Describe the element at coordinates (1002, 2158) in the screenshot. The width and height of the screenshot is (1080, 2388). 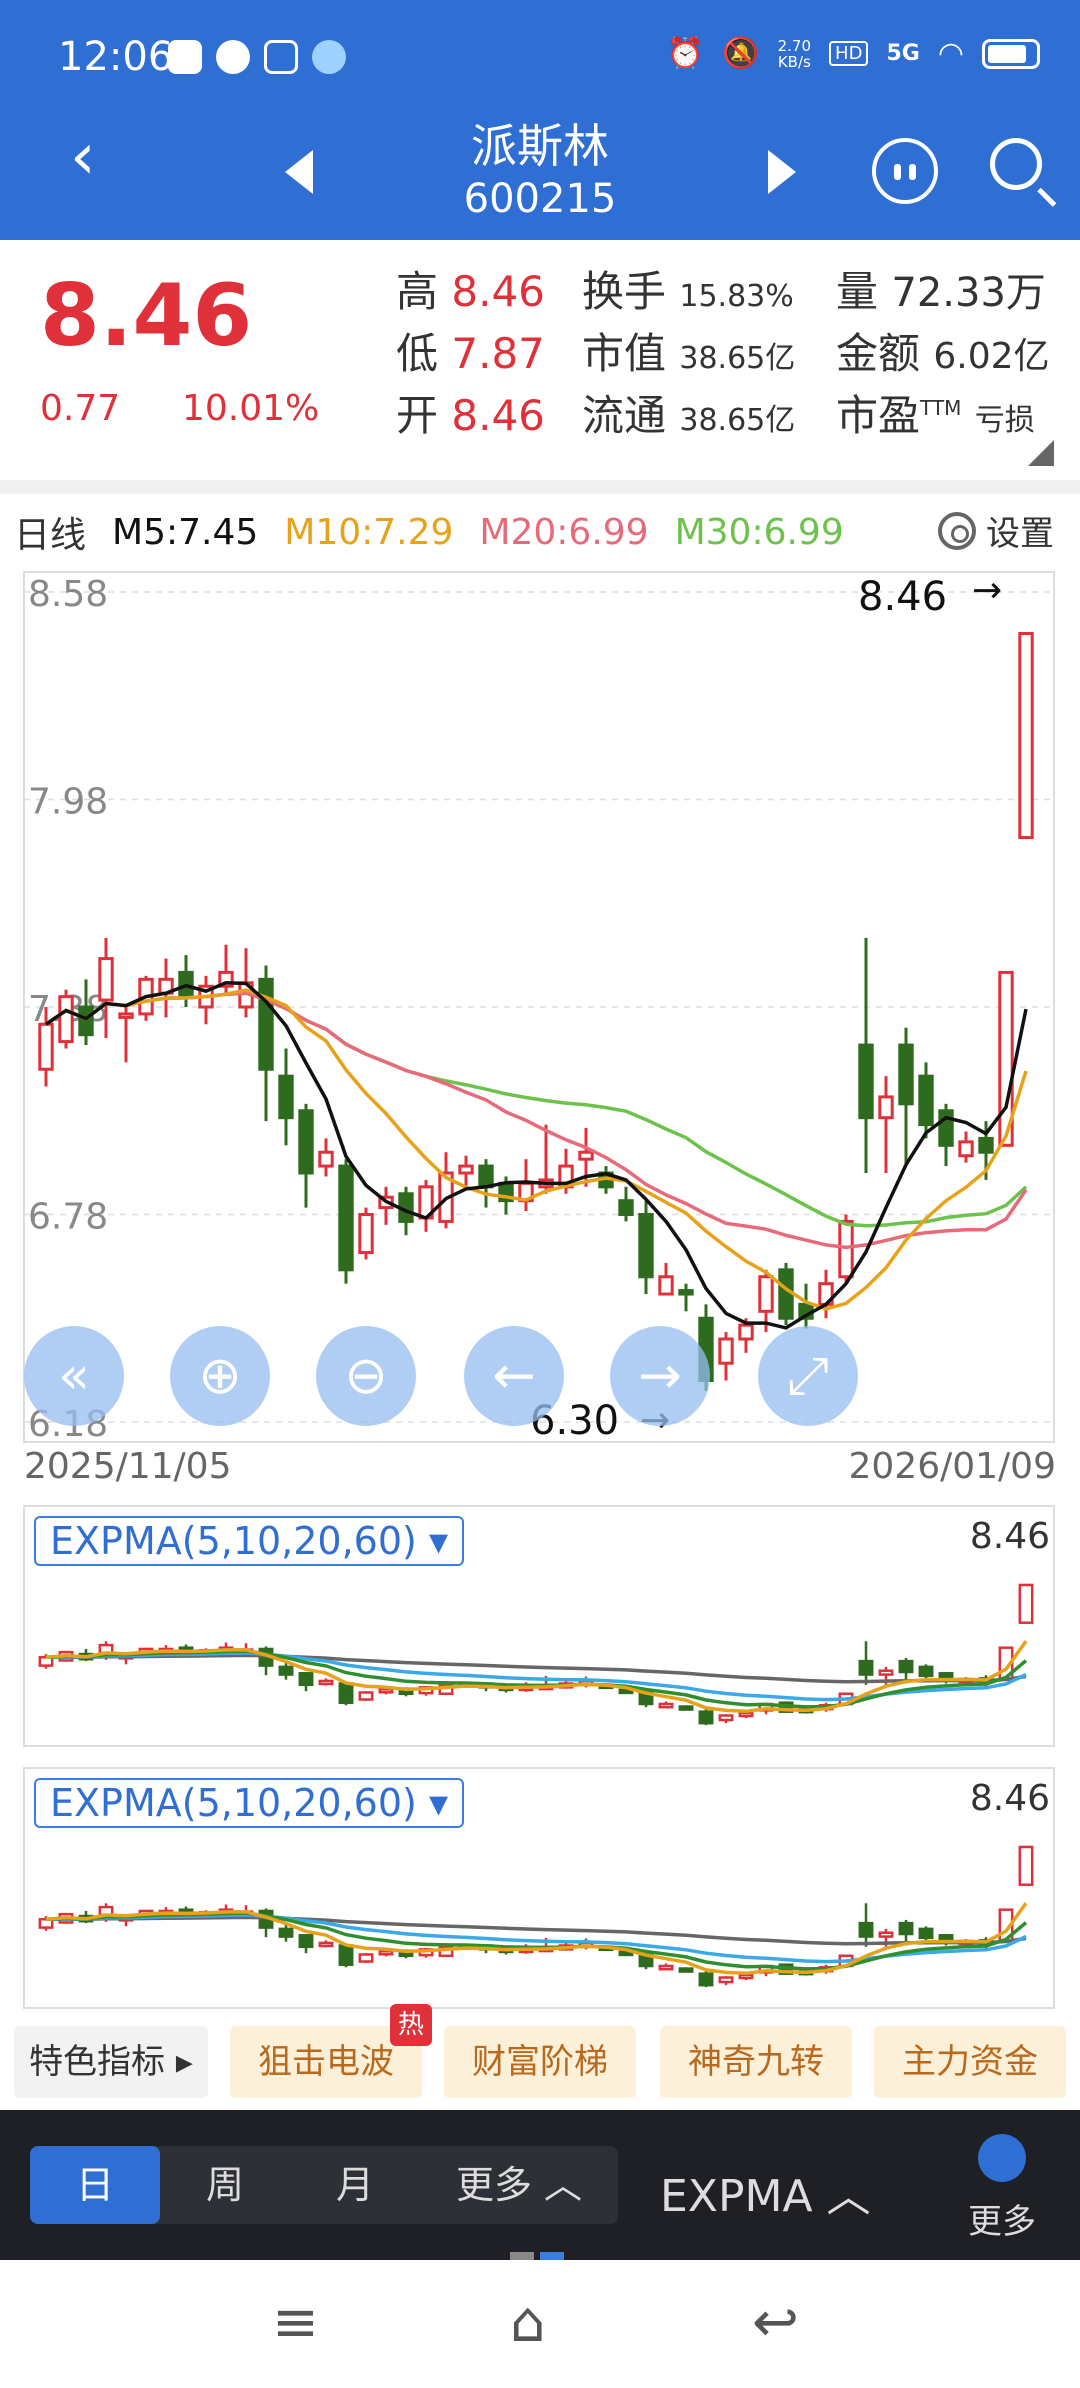
I see `more-icon` at that location.